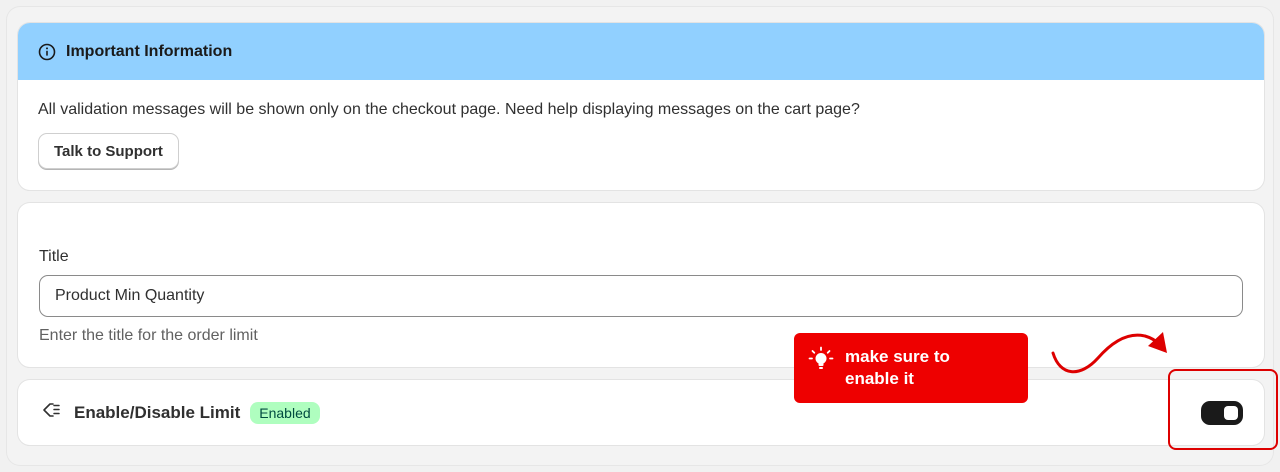  Describe the element at coordinates (1109, 353) in the screenshot. I see `annotation-arrow` at that location.